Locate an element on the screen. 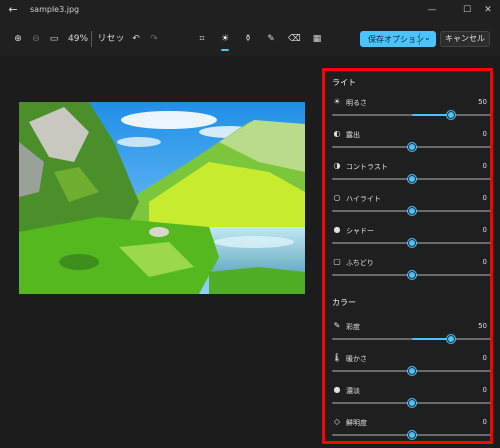 This screenshot has height=448, width=500. chevron-down-icon: ⌄ is located at coordinates (427, 37).